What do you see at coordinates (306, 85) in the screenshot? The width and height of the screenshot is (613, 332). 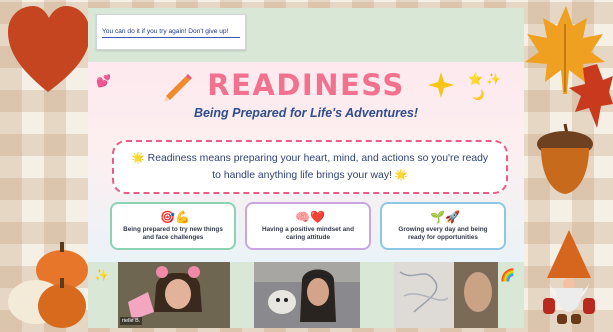 I see `page-title: READINESS` at bounding box center [306, 85].